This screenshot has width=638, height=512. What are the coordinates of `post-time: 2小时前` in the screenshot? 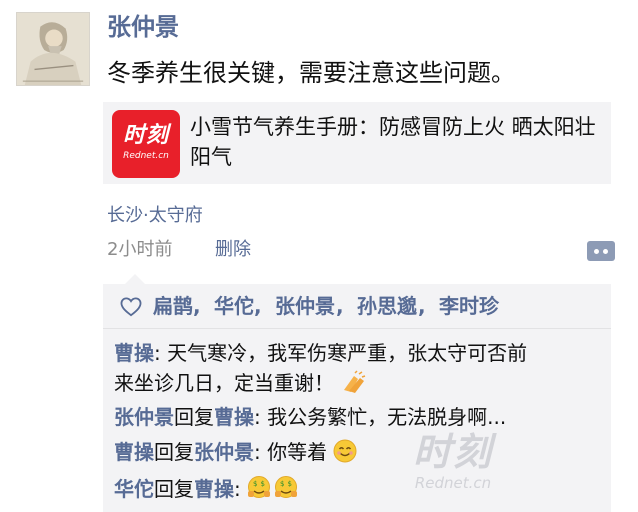 It's located at (140, 249).